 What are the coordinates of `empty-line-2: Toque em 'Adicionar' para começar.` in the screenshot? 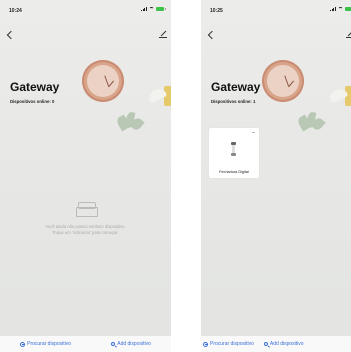 It's located at (85, 232).